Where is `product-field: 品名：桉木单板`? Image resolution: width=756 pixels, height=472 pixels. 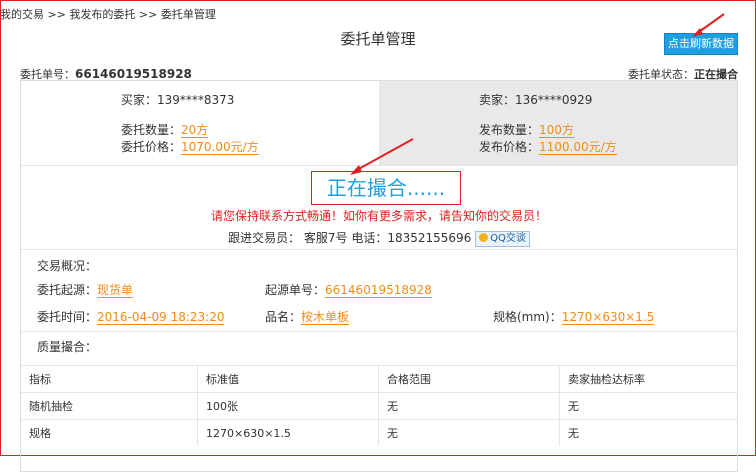 product-field: 品名：桉木单板 is located at coordinates (307, 317).